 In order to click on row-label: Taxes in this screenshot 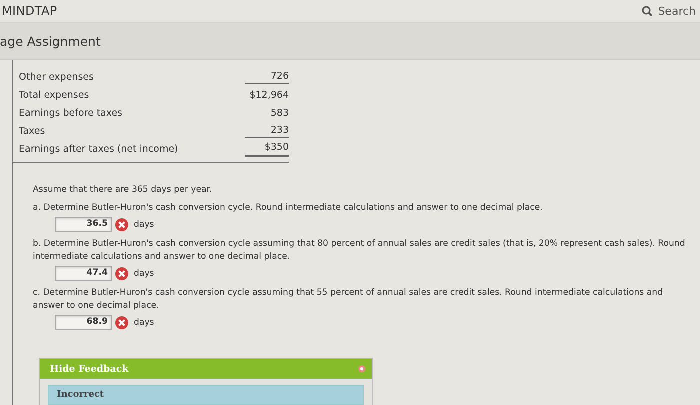, I will do `click(32, 131)`.